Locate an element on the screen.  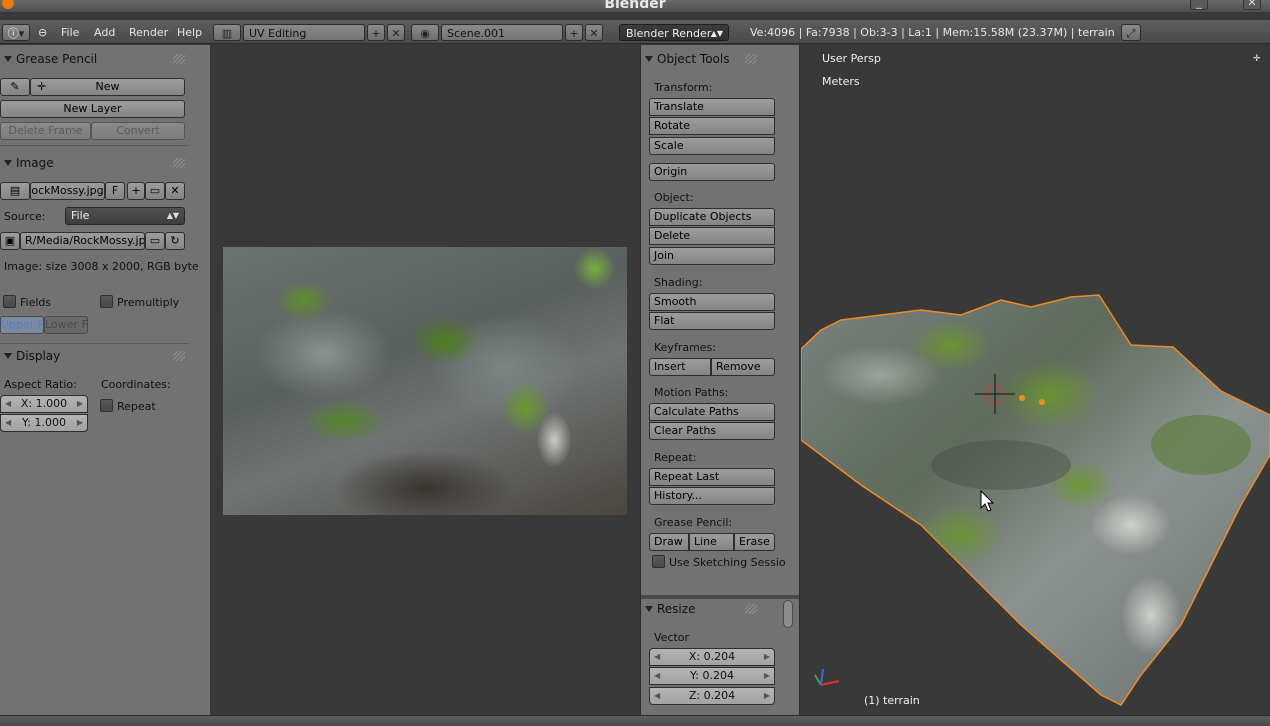
fake-user-button: F is located at coordinates (115, 191).